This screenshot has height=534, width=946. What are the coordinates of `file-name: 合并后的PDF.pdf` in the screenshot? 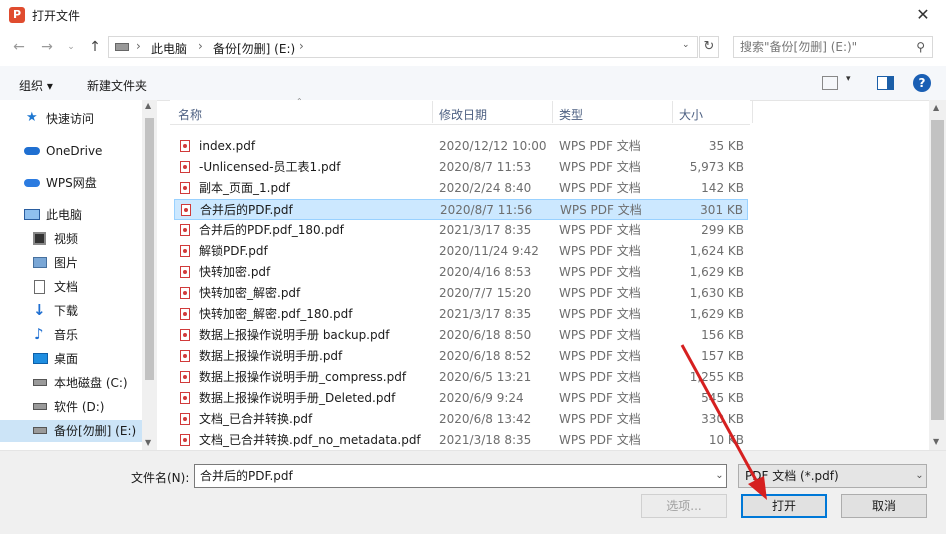 It's located at (246, 210).